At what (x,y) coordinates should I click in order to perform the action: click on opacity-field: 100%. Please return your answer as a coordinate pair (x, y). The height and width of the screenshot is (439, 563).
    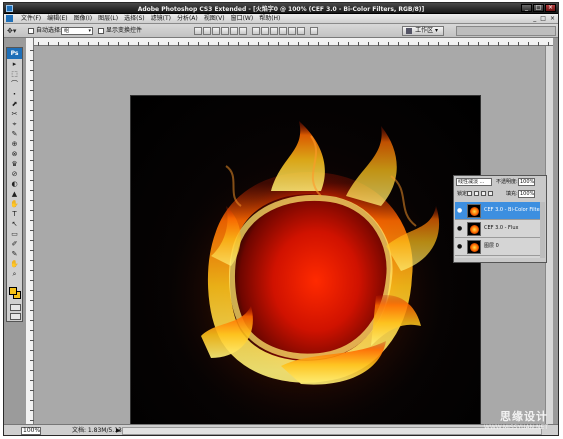
    Looking at the image, I should click on (526, 182).